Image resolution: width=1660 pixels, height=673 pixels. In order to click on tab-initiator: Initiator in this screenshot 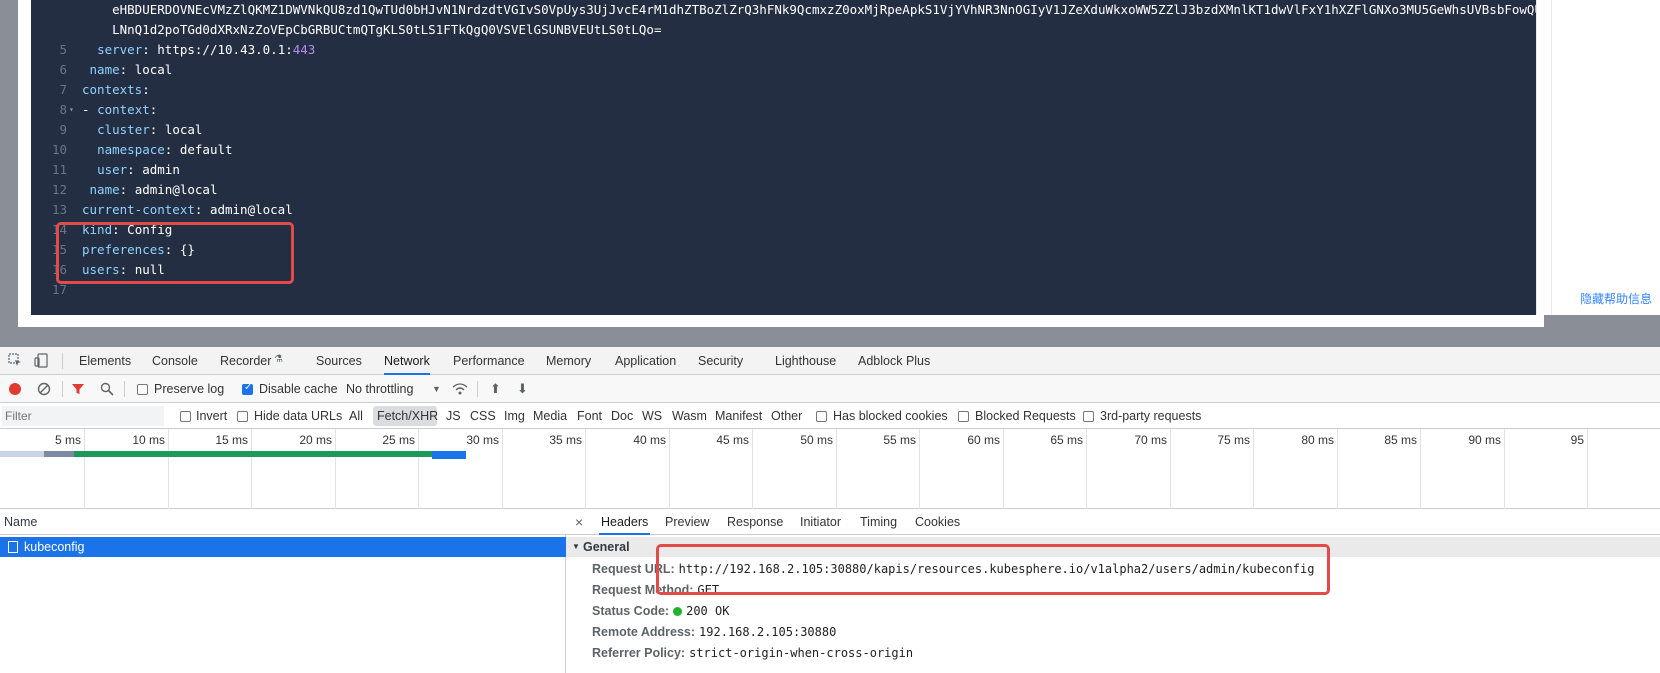, I will do `click(820, 522)`.